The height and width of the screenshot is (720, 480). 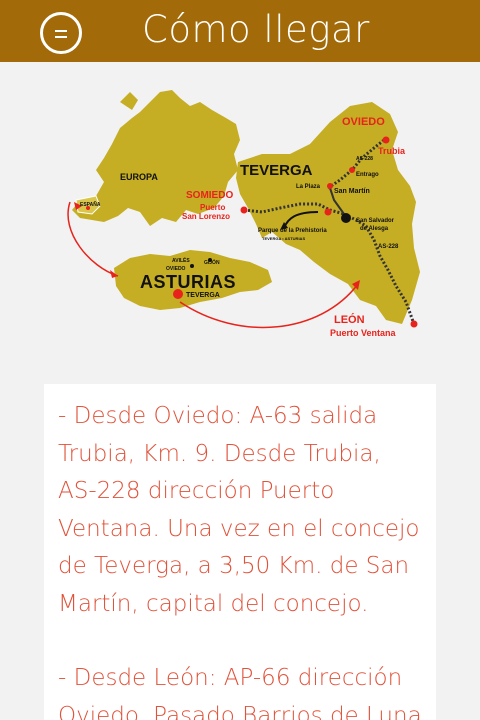 I want to click on page-title: Cómo llegar, so click(x=256, y=29).